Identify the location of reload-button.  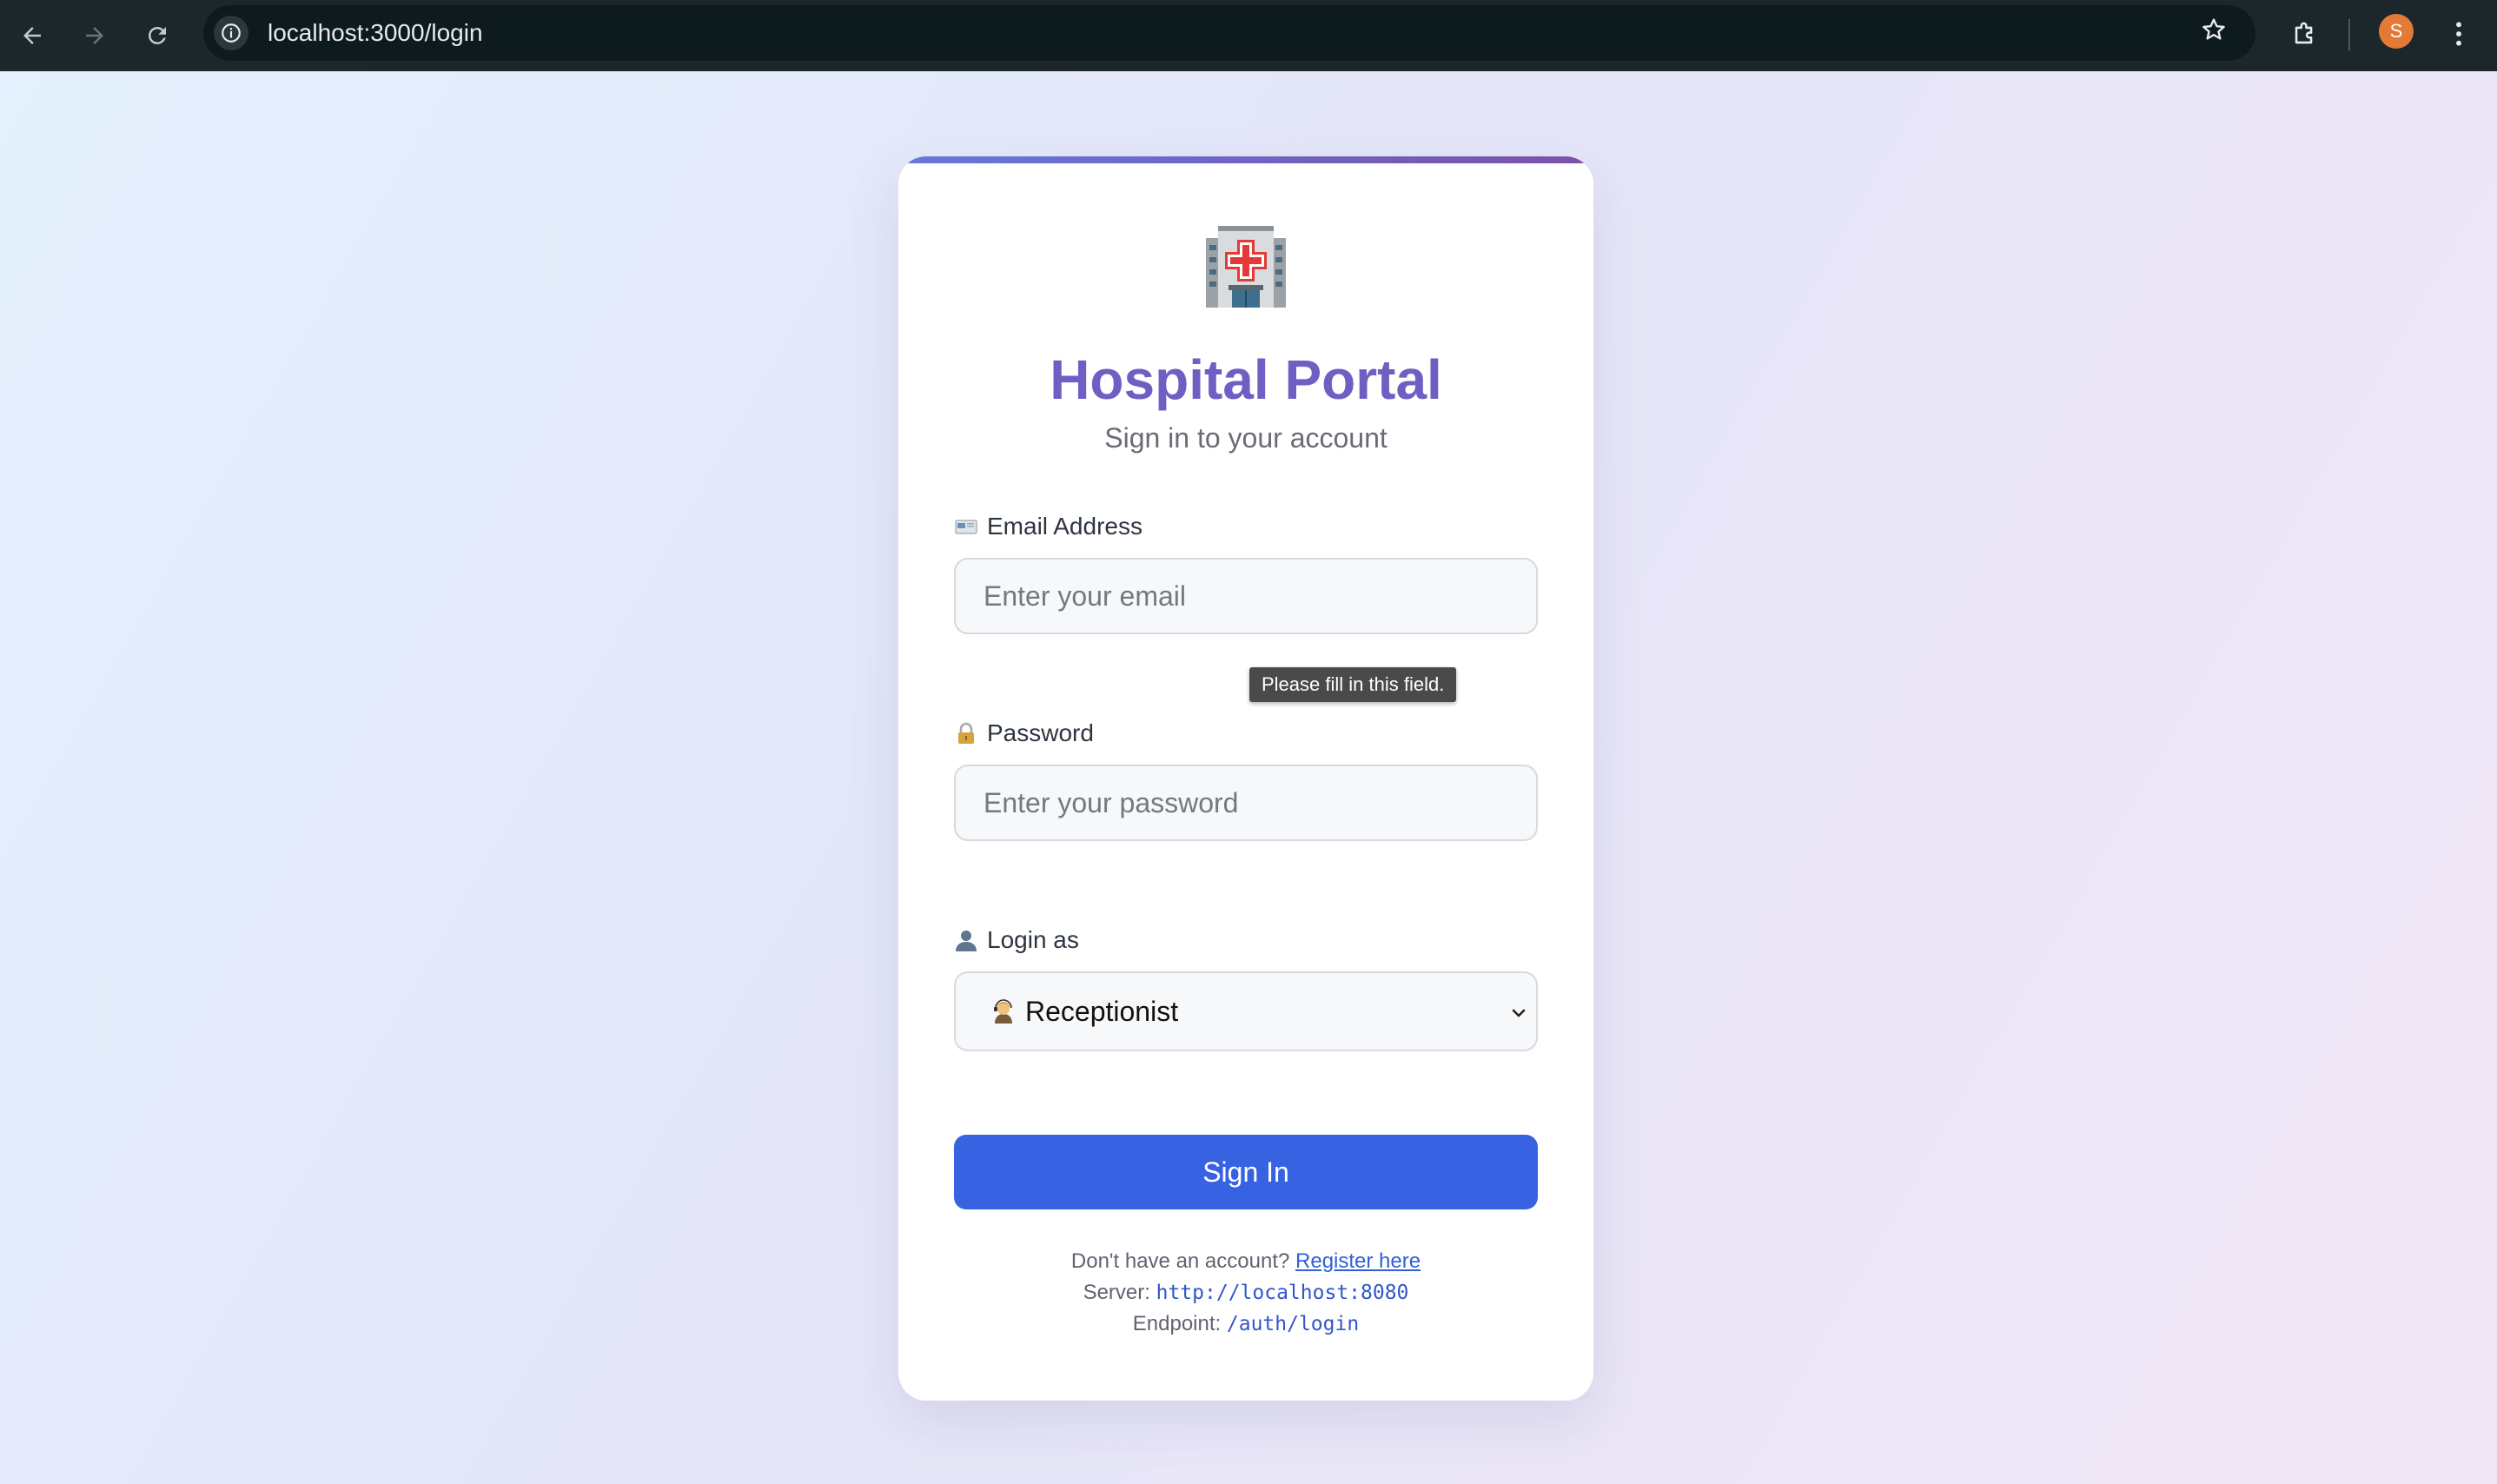
(157, 36).